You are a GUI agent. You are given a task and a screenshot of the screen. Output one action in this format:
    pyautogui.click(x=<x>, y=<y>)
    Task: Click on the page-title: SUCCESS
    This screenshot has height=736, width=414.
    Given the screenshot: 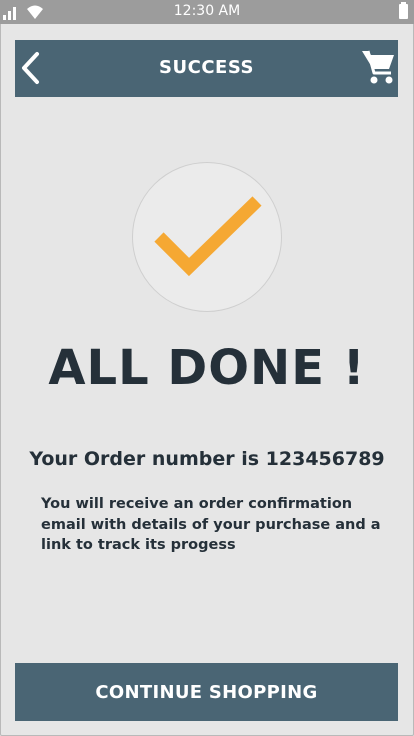 What is the action you would take?
    pyautogui.click(x=206, y=67)
    